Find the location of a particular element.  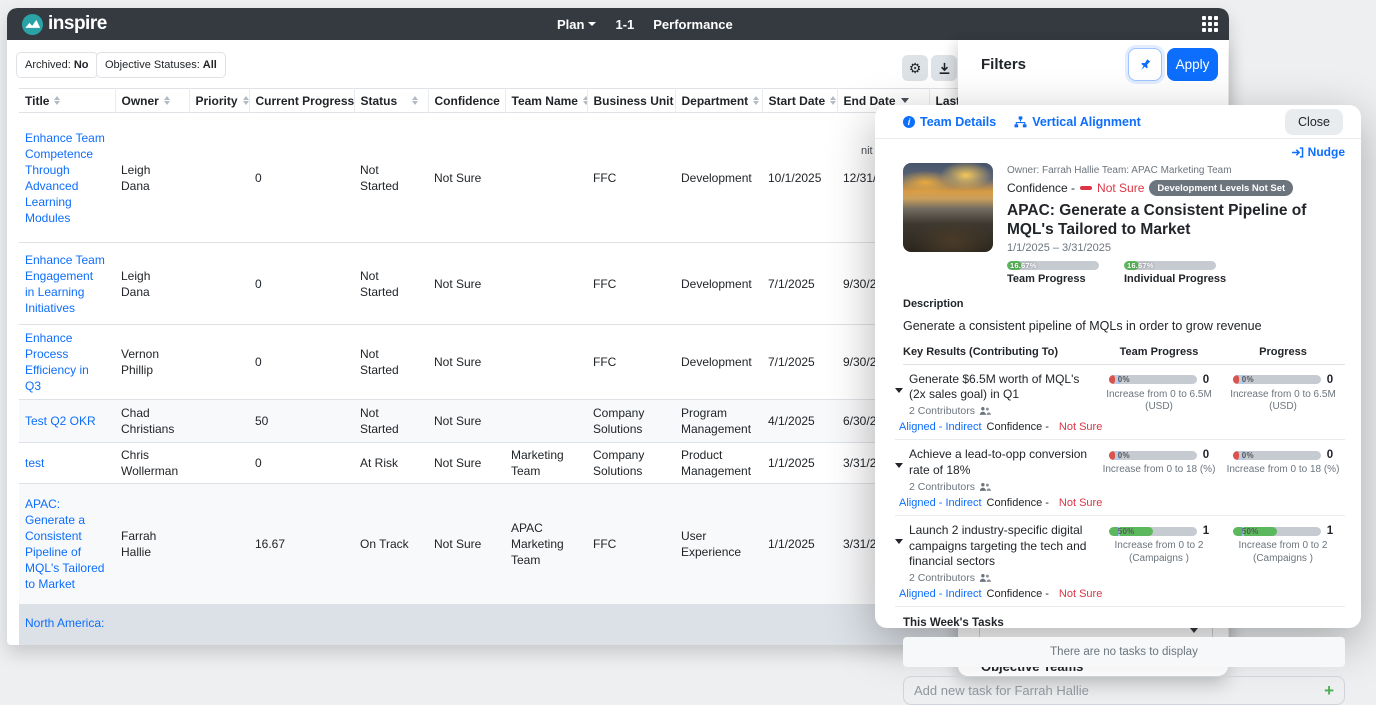

archived-filter-chip: Archived:No is located at coordinates (57, 65).